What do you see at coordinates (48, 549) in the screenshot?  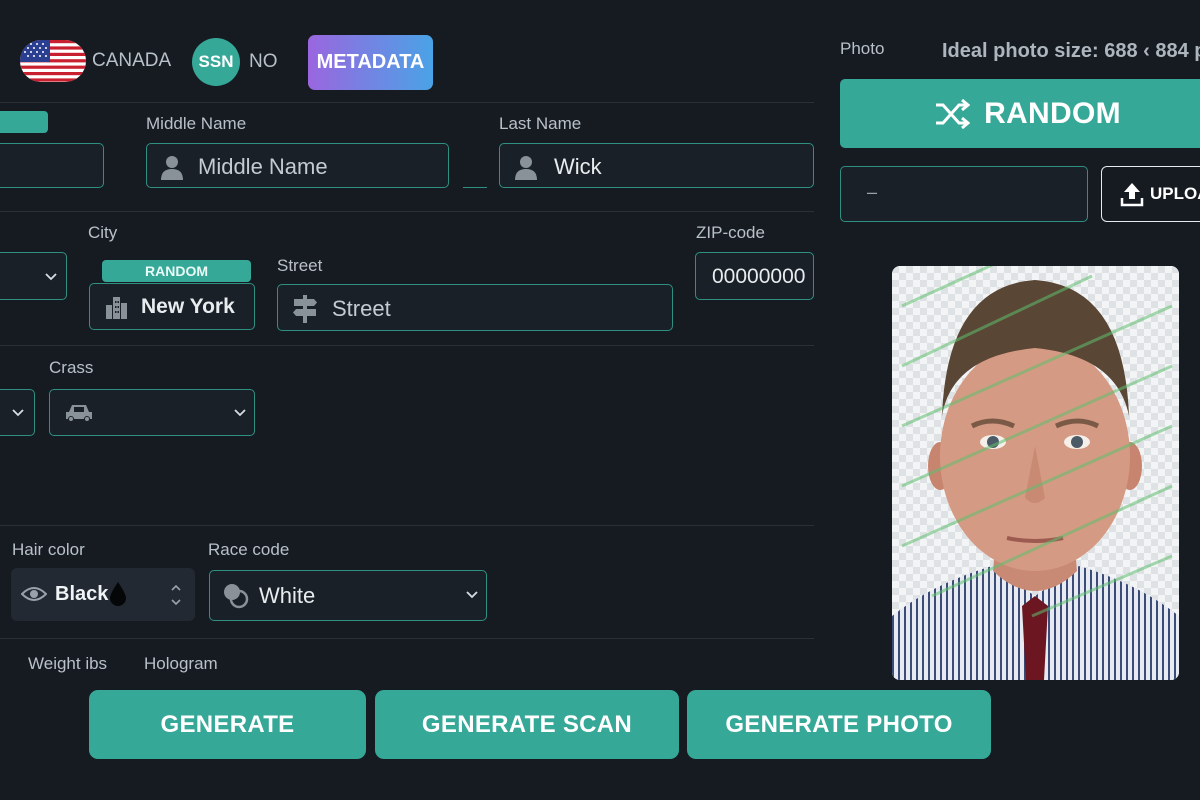 I see `hair-color-label: Hair color` at bounding box center [48, 549].